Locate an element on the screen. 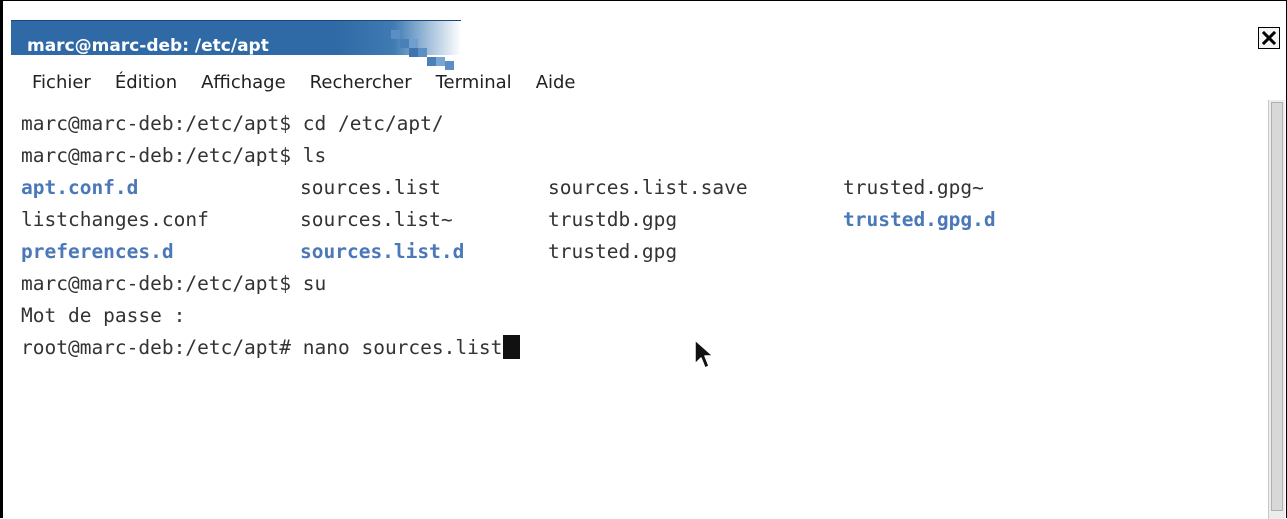  ls-entry-file: sources.list is located at coordinates (370, 187).